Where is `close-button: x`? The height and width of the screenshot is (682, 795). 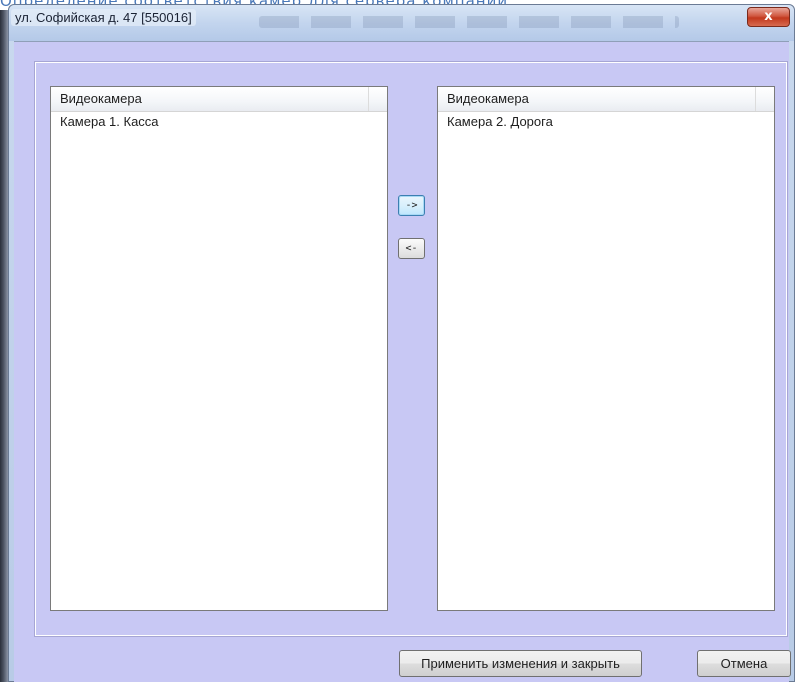 close-button: x is located at coordinates (768, 17).